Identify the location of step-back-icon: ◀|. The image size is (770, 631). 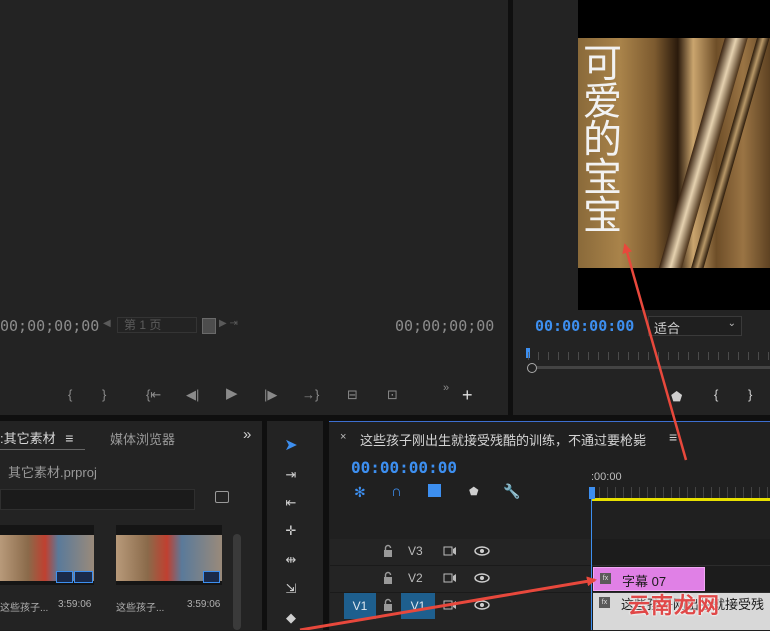
(192, 395).